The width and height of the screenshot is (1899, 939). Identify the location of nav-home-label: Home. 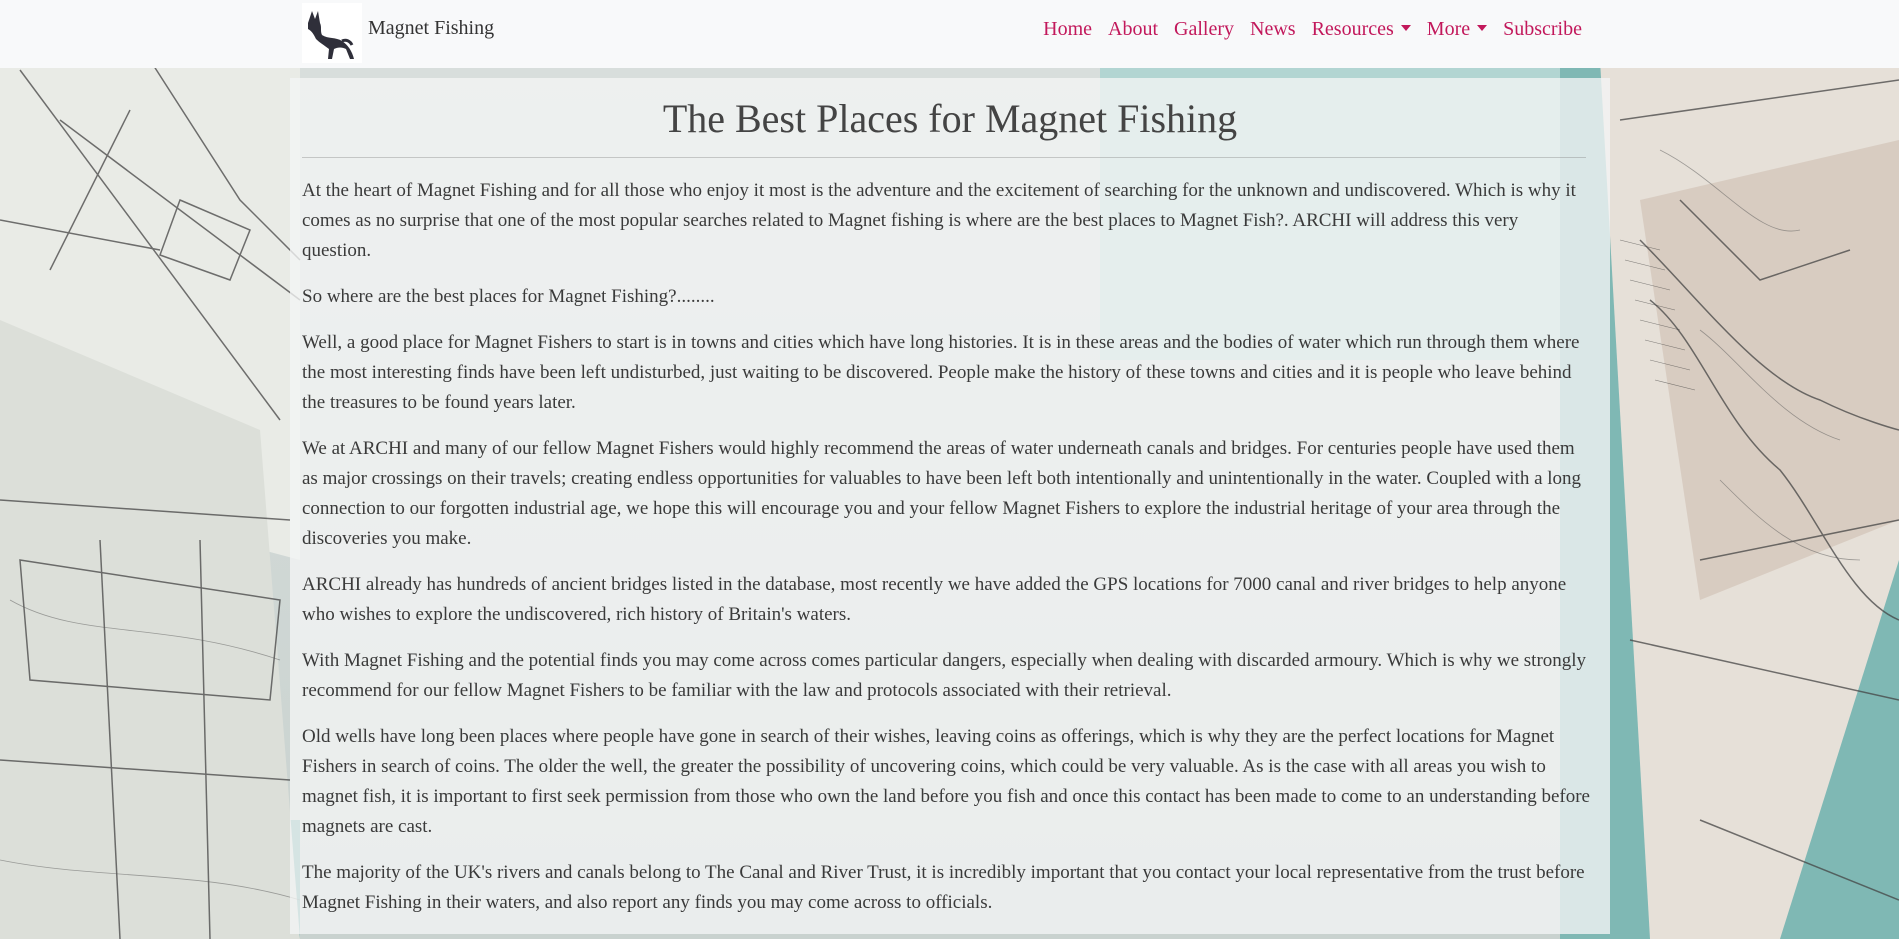
(1068, 29).